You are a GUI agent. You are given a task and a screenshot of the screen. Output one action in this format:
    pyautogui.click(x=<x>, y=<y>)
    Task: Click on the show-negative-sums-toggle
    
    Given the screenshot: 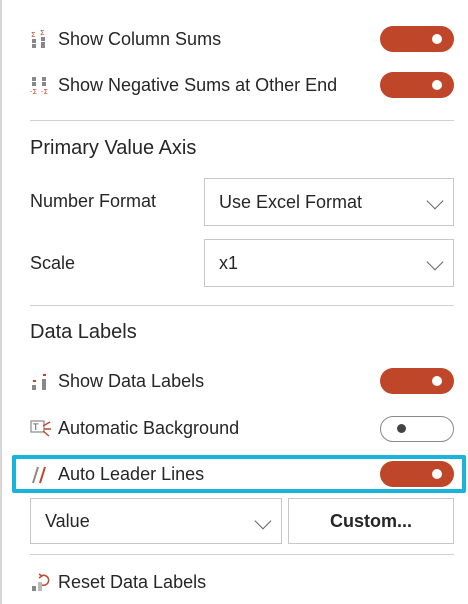 What is the action you would take?
    pyautogui.click(x=417, y=85)
    